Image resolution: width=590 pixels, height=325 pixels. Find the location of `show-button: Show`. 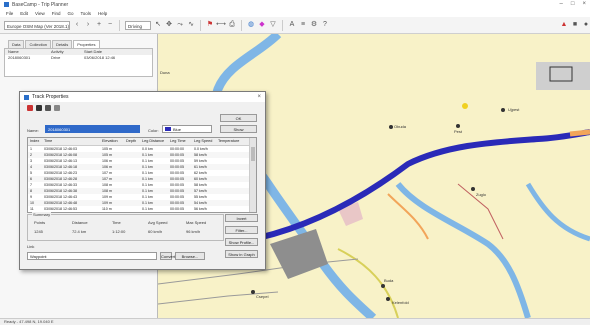

show-button: Show is located at coordinates (238, 129).